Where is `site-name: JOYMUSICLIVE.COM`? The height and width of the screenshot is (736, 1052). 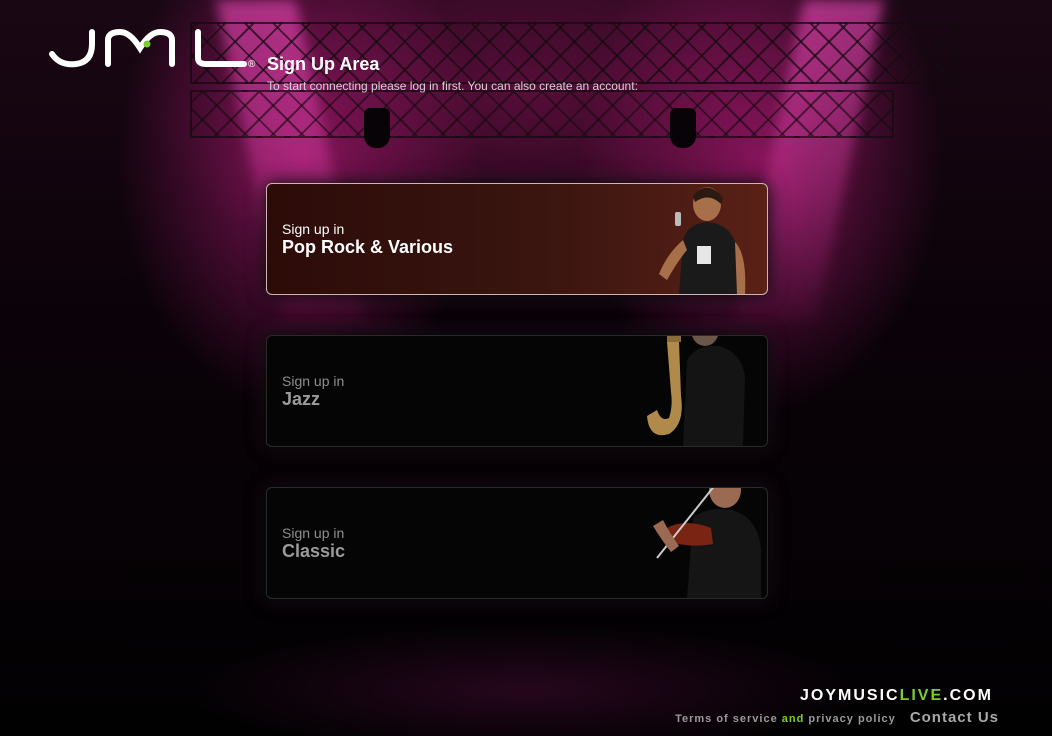
site-name: JOYMUSICLIVE.COM is located at coordinates (896, 696).